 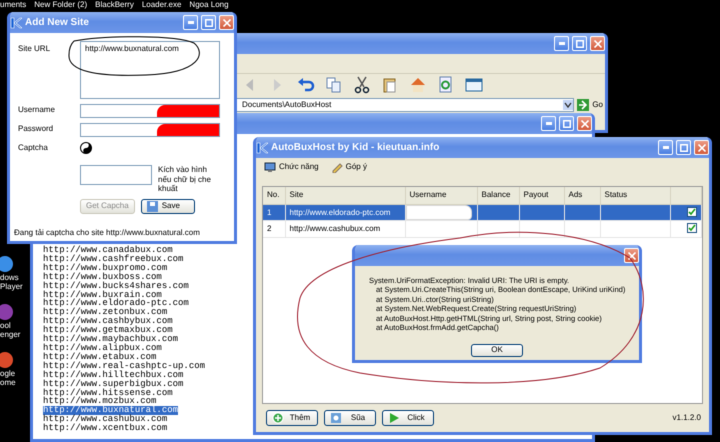 What do you see at coordinates (114, 4) in the screenshot?
I see `icon-label: BlackBerry` at bounding box center [114, 4].